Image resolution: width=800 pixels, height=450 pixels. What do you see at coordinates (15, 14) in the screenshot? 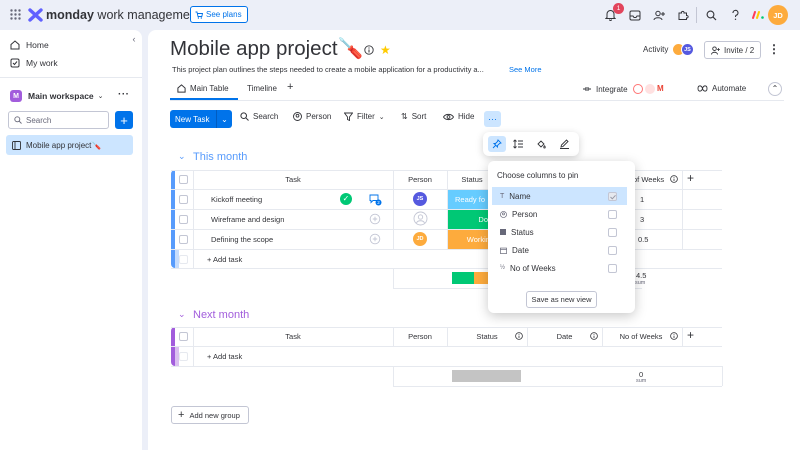
I see `apps-grid-icon` at bounding box center [15, 14].